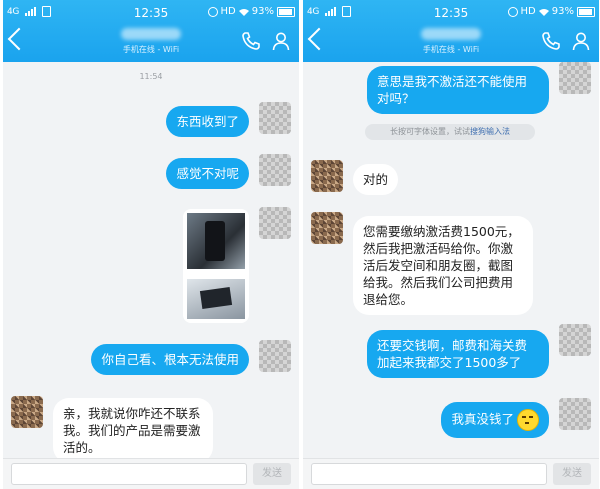 This screenshot has width=600, height=489. What do you see at coordinates (207, 121) in the screenshot?
I see `message-bubble-sent: 东西收到了` at bounding box center [207, 121].